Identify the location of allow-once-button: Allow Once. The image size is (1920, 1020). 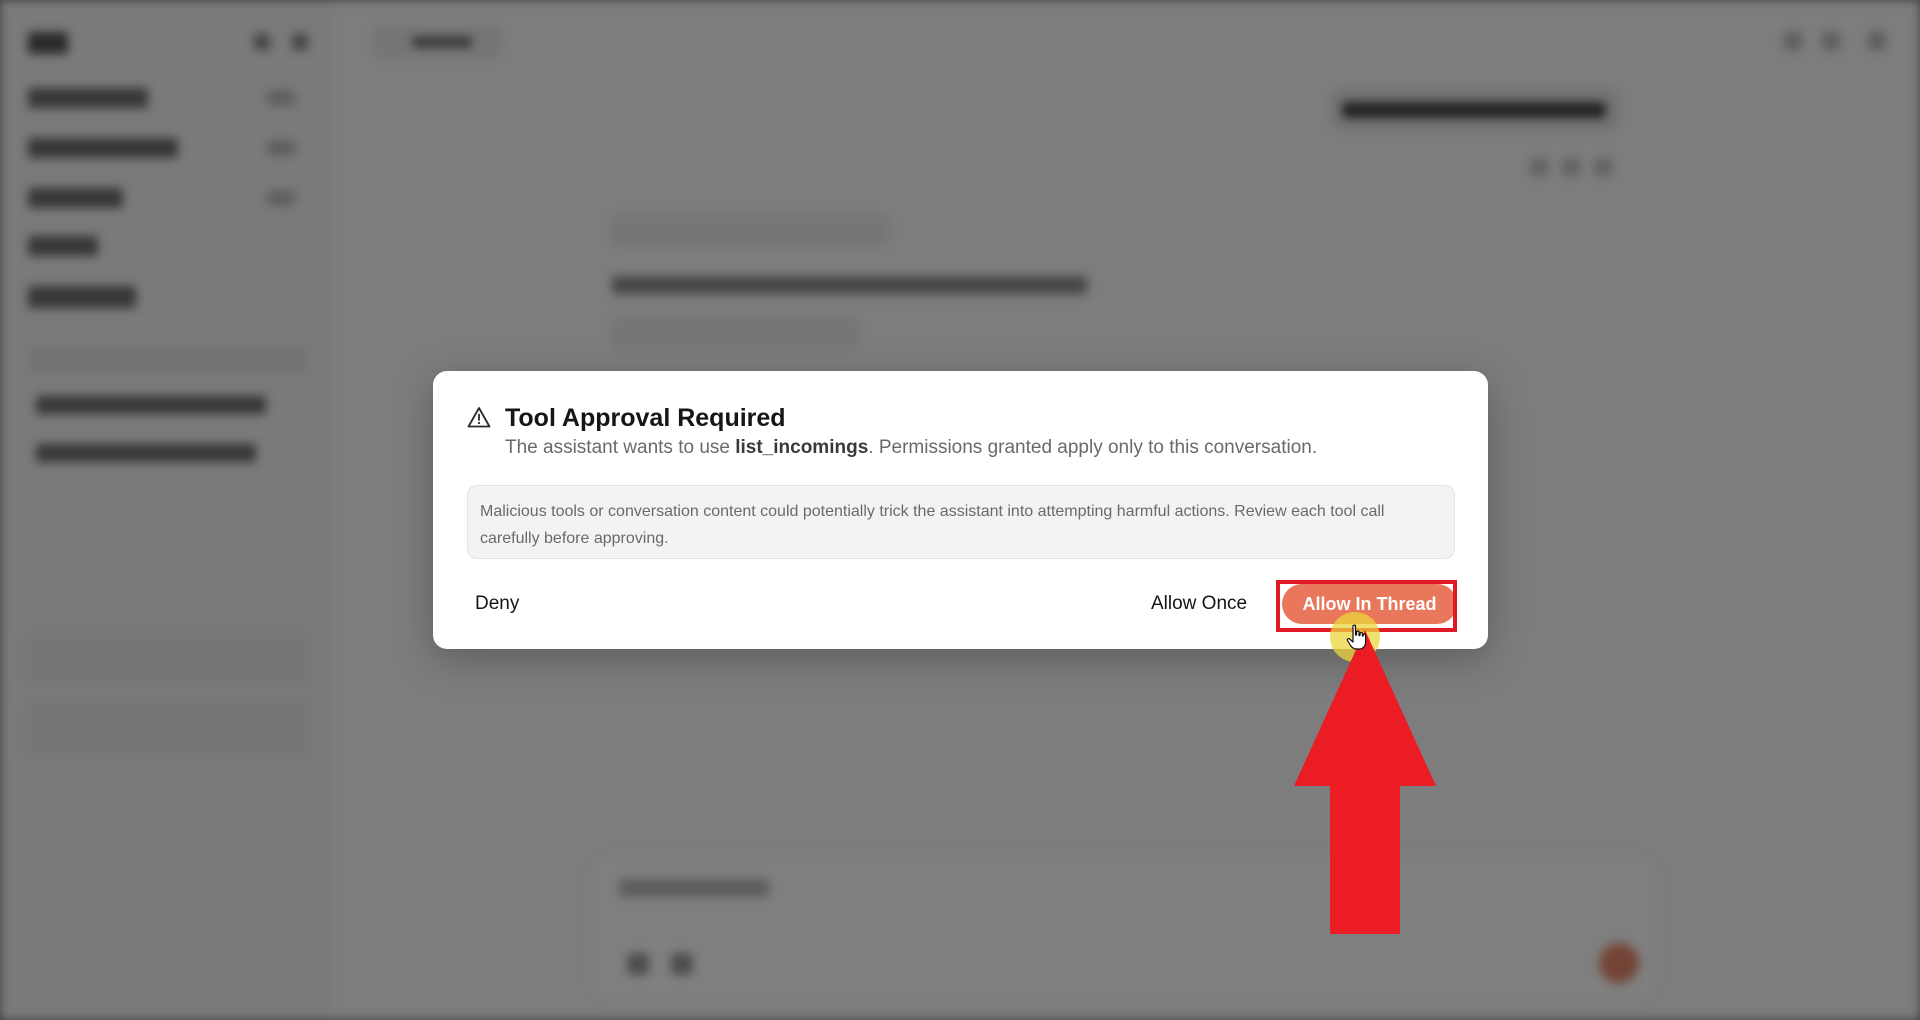
(1199, 604).